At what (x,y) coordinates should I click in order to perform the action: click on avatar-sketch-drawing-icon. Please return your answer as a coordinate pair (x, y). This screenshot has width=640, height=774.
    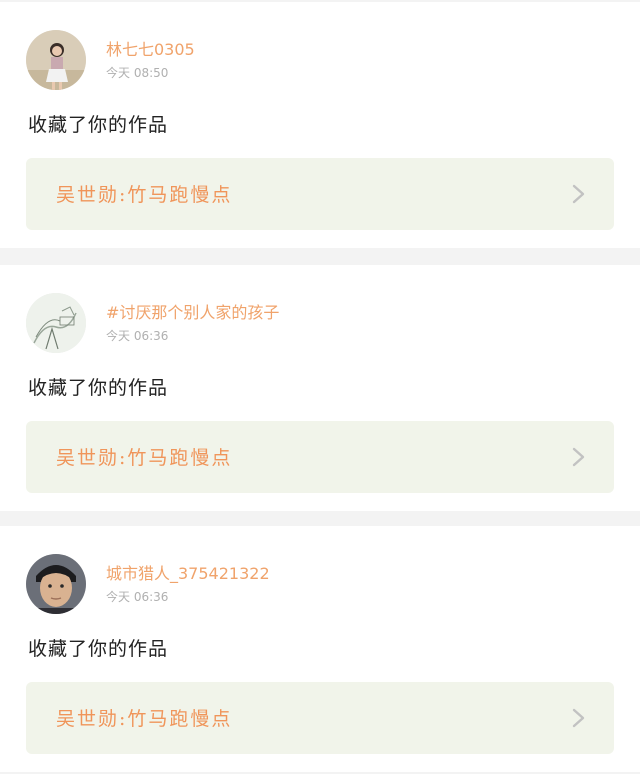
    Looking at the image, I should click on (56, 323).